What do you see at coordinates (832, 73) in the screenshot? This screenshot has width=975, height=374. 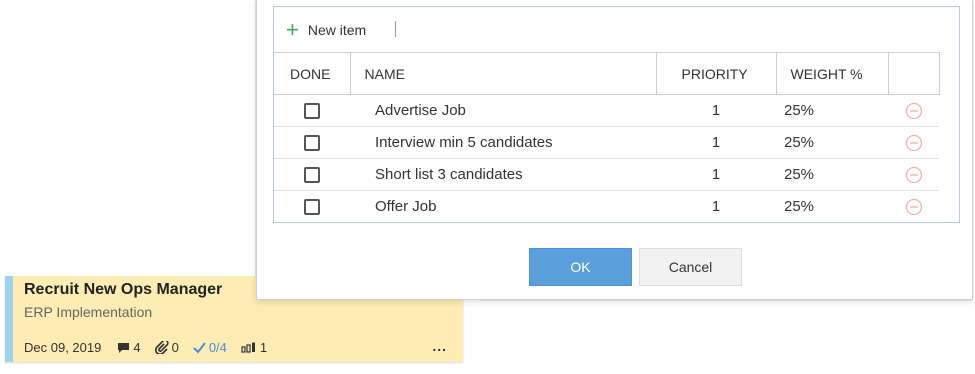 I see `column-header-weight: WEIGHT %` at bounding box center [832, 73].